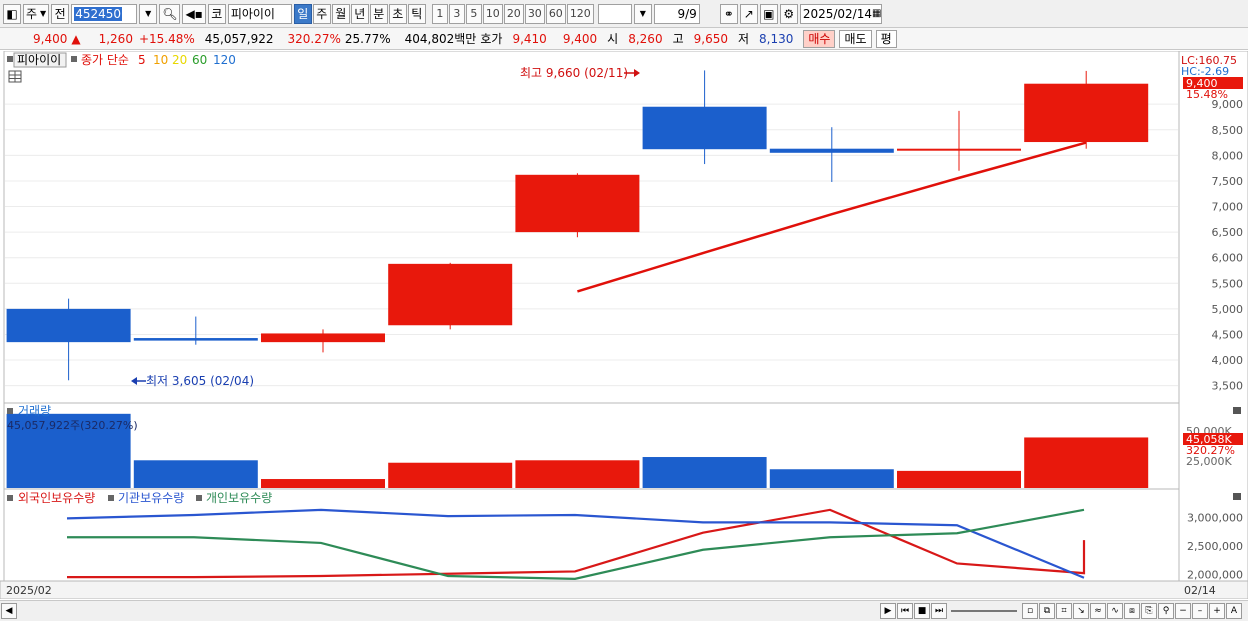 This screenshot has width=1248, height=621. What do you see at coordinates (200, 381) in the screenshot?
I see `low-annotation: 최저 3,605 (02/04)` at bounding box center [200, 381].